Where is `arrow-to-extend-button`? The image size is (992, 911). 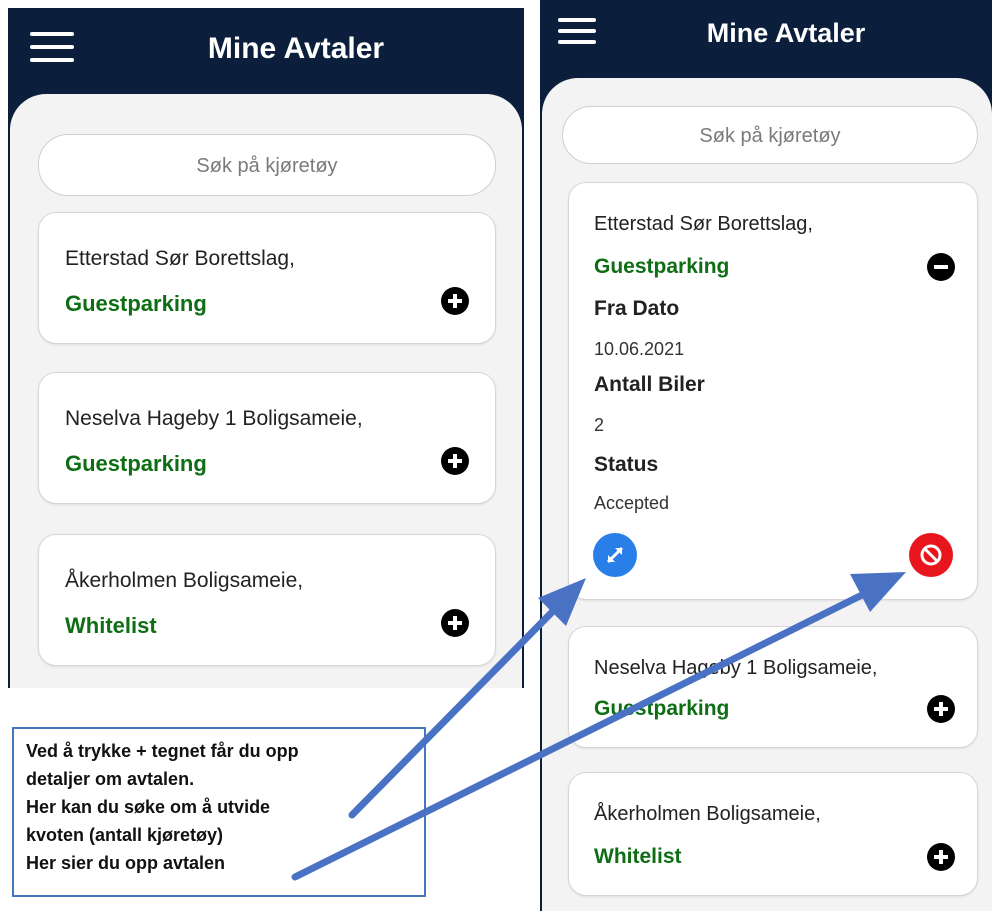 arrow-to-extend-button is located at coordinates (467, 698).